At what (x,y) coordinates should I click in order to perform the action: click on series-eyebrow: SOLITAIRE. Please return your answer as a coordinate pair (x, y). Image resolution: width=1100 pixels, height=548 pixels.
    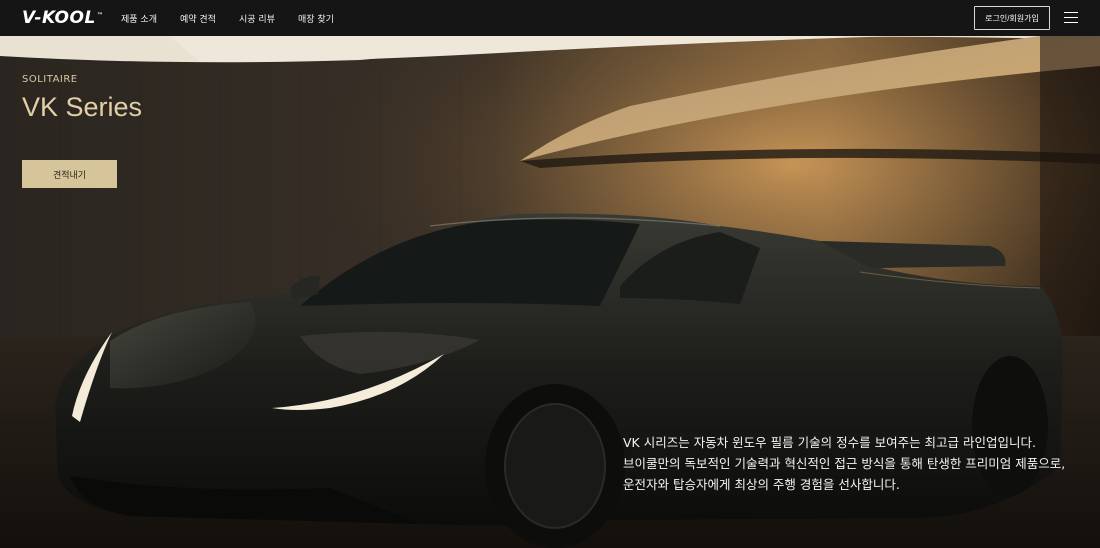
    Looking at the image, I should click on (50, 79).